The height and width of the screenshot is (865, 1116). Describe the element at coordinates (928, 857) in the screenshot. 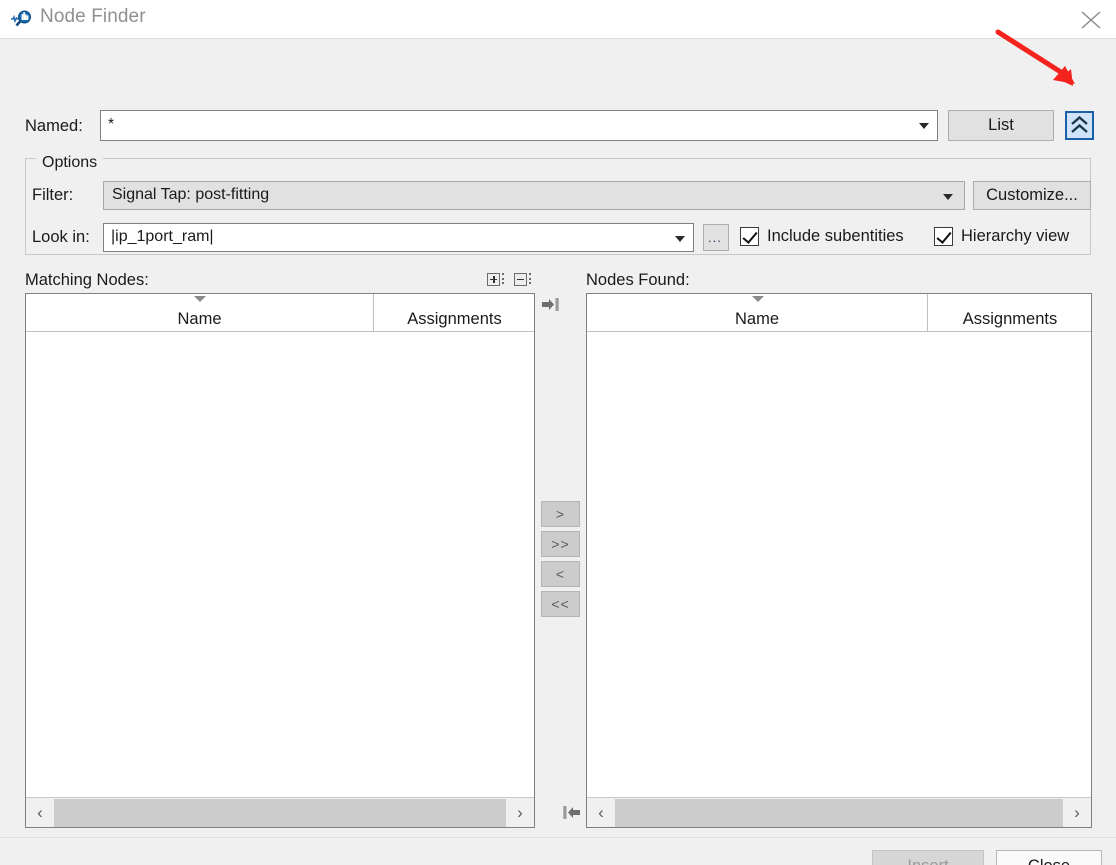

I see `insert-button: Insert` at that location.